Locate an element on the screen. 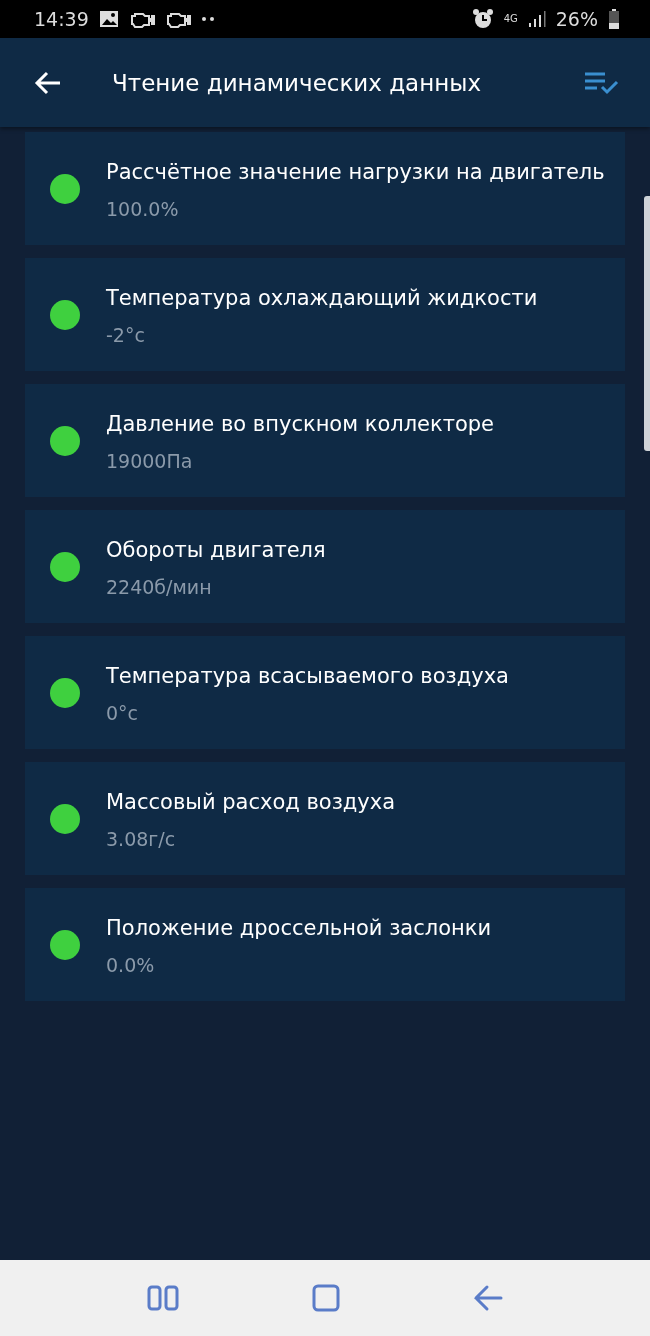 This screenshot has height=1336, width=650. parameter-value: 100.0% is located at coordinates (143, 209).